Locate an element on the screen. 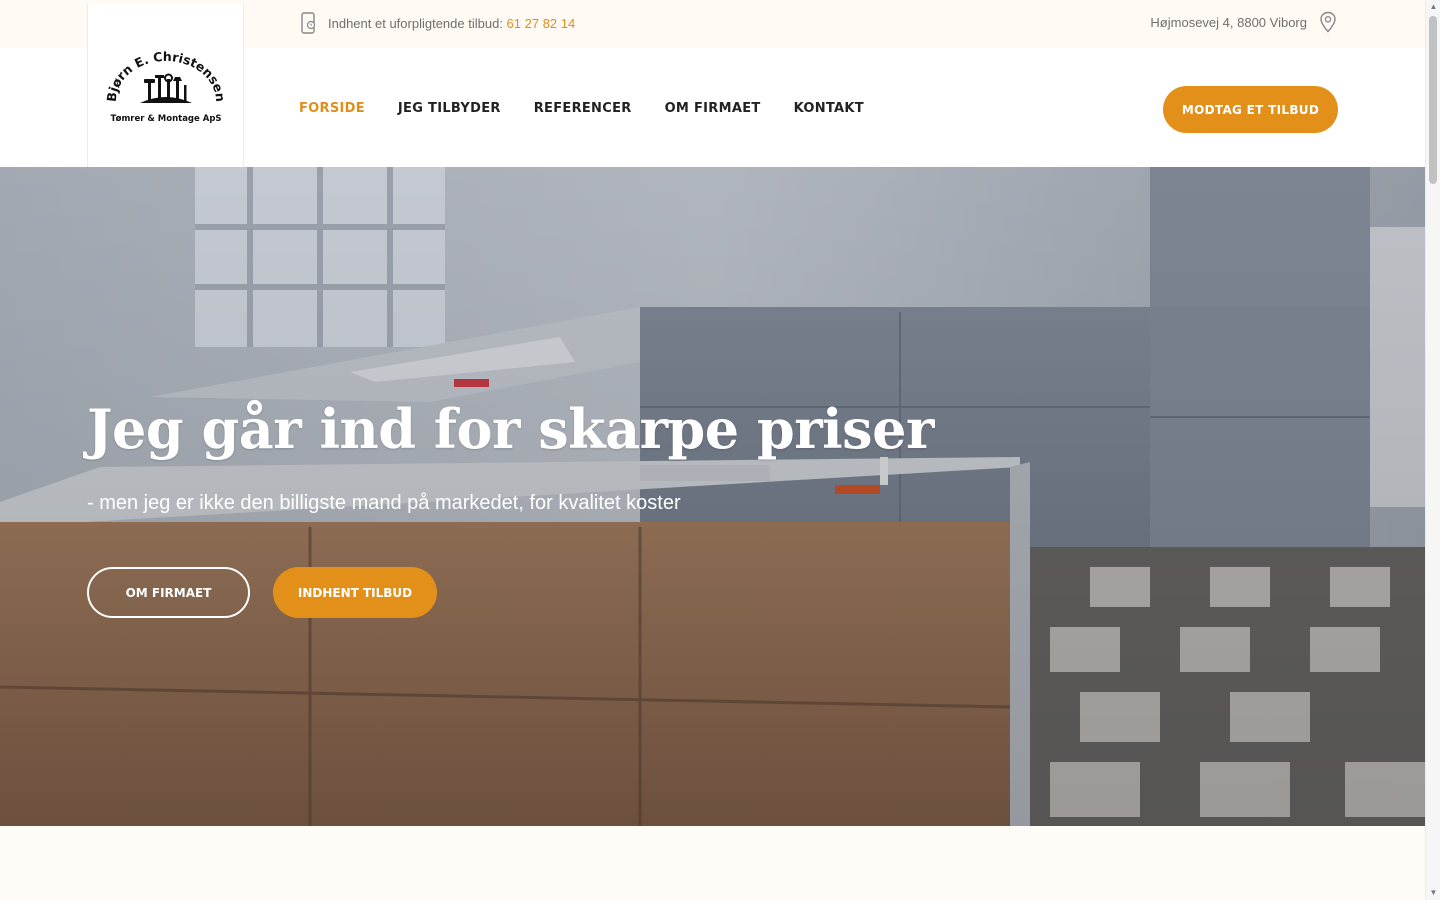 The height and width of the screenshot is (900, 1440). scroll-up-arrow-icon: ▲ is located at coordinates (1433, 7).